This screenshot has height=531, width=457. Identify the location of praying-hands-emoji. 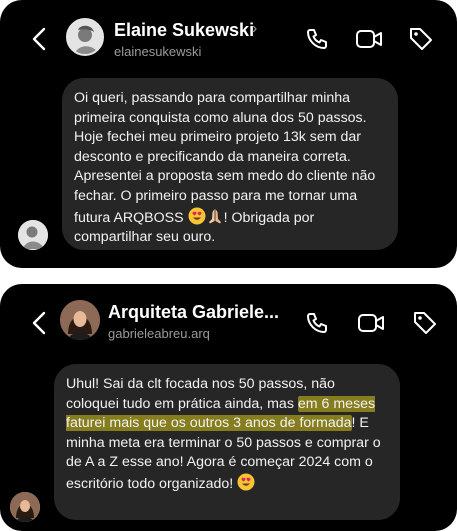
(215, 216).